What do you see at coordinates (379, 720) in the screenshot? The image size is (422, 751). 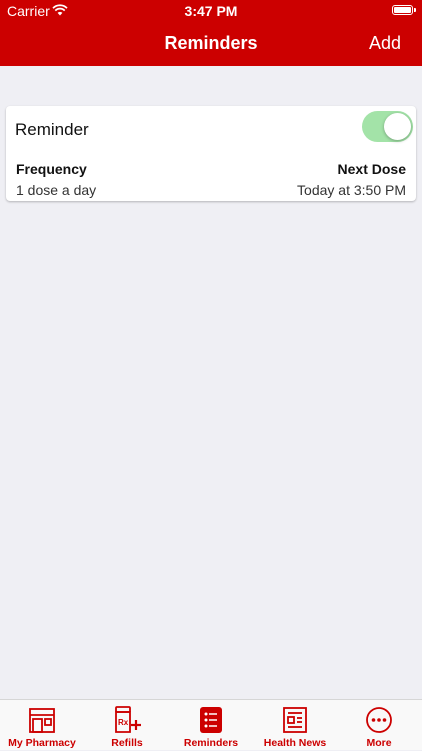 I see `more-icon` at bounding box center [379, 720].